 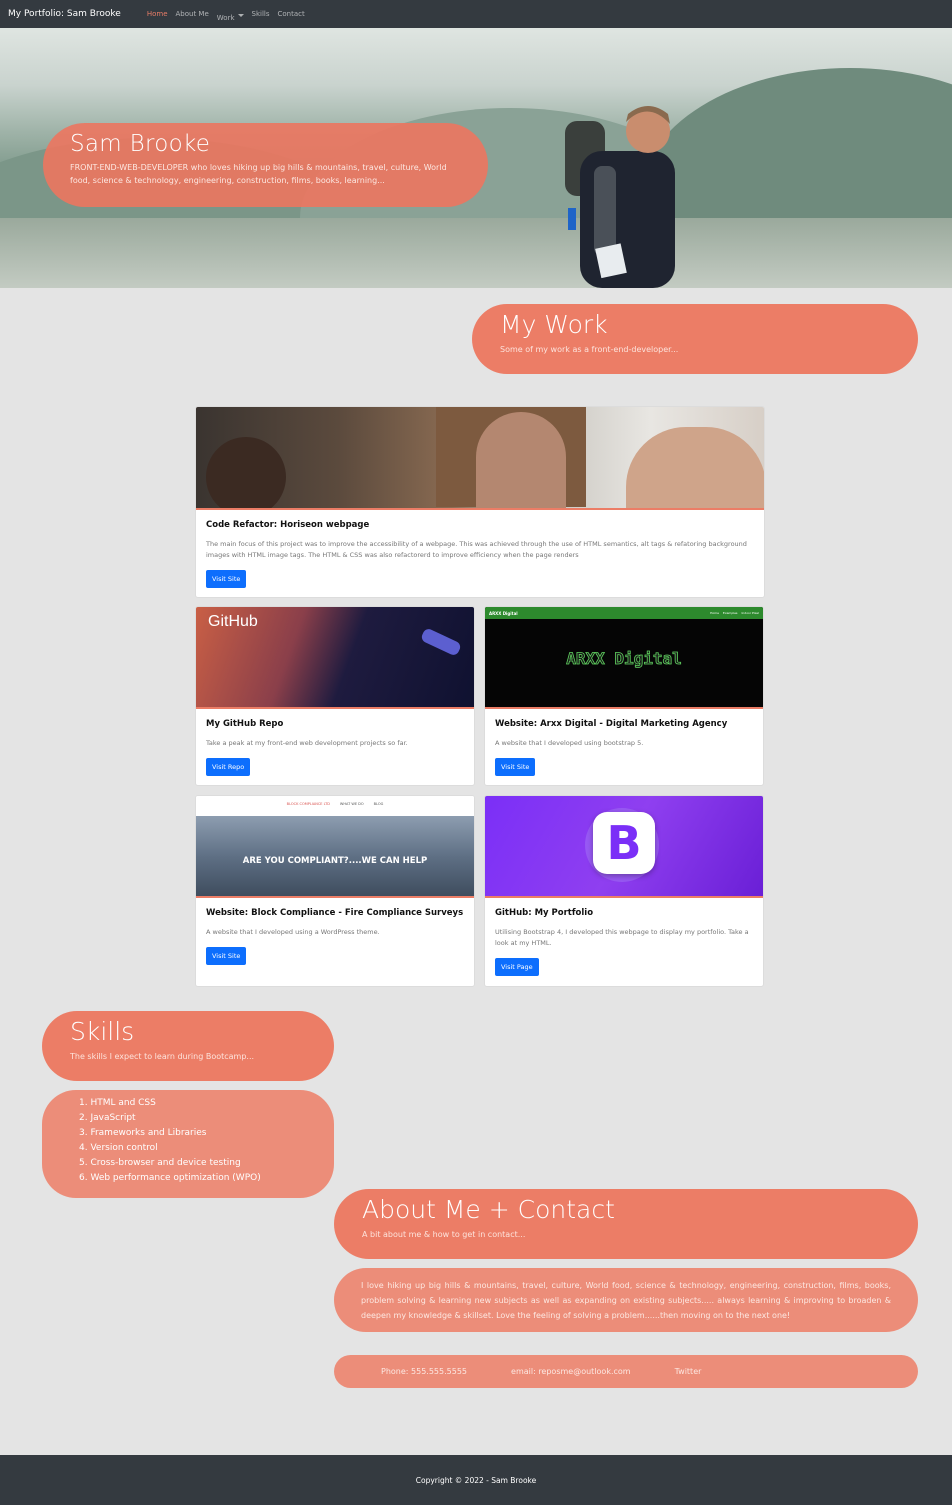 What do you see at coordinates (140, 144) in the screenshot?
I see `hero-title: Sam Brooke` at bounding box center [140, 144].